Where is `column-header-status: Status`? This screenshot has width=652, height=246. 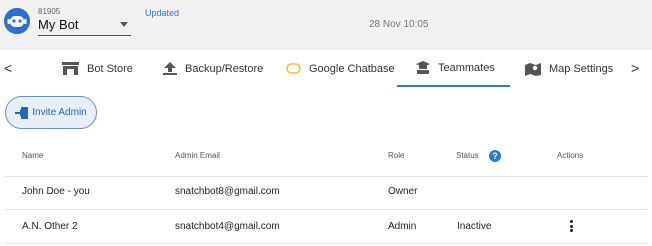 column-header-status: Status is located at coordinates (467, 155).